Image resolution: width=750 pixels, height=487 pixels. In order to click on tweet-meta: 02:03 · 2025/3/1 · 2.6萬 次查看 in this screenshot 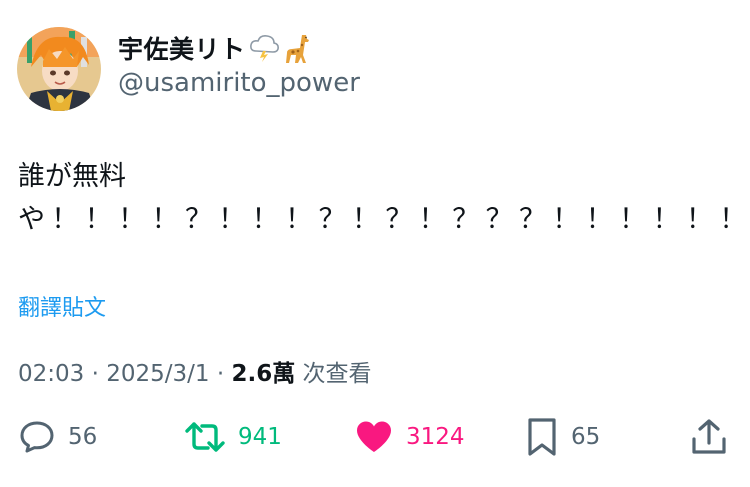, I will do `click(195, 371)`.